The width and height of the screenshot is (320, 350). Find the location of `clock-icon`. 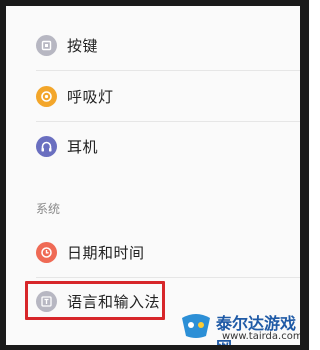

clock-icon is located at coordinates (46, 252).